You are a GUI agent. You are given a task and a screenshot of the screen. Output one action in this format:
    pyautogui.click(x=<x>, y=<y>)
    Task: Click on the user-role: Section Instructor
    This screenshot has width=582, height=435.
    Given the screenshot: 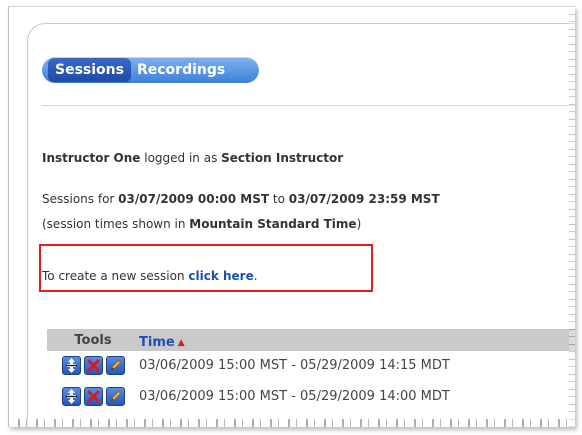 What is the action you would take?
    pyautogui.click(x=282, y=158)
    